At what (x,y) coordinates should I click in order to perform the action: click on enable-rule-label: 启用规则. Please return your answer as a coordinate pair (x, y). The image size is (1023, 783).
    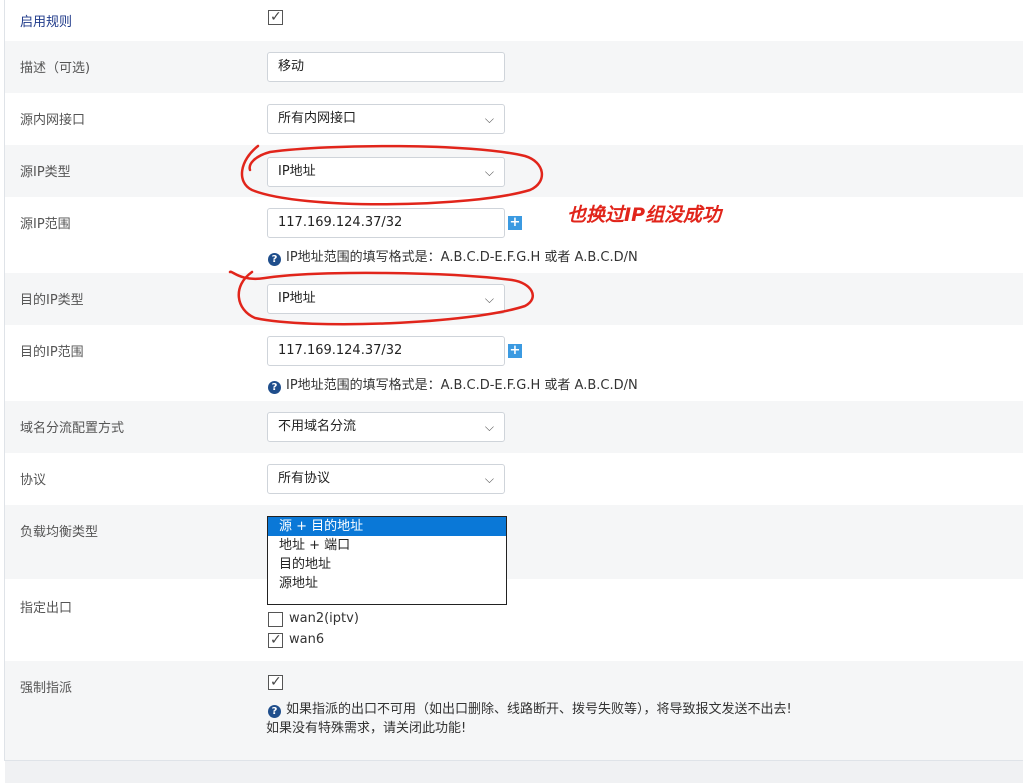
    Looking at the image, I should click on (46, 22).